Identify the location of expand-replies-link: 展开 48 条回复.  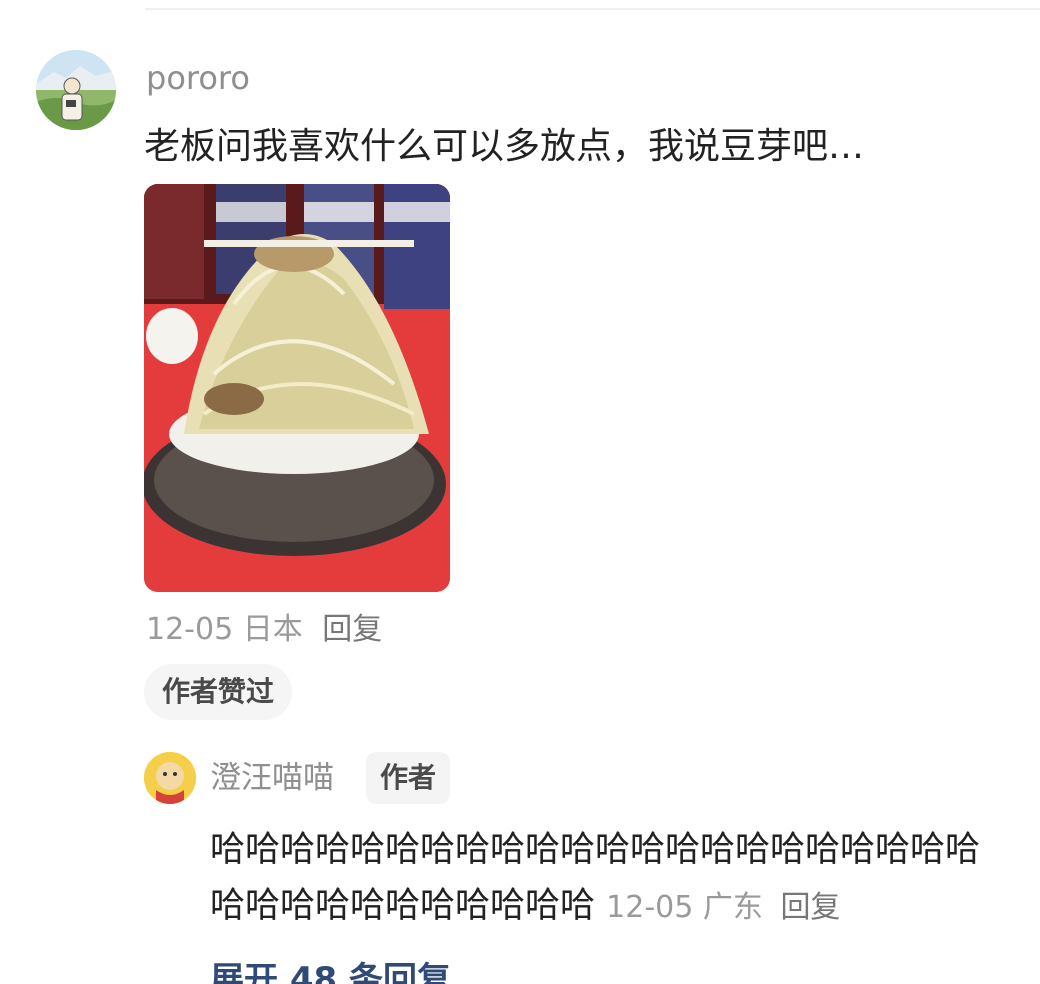
(330, 971).